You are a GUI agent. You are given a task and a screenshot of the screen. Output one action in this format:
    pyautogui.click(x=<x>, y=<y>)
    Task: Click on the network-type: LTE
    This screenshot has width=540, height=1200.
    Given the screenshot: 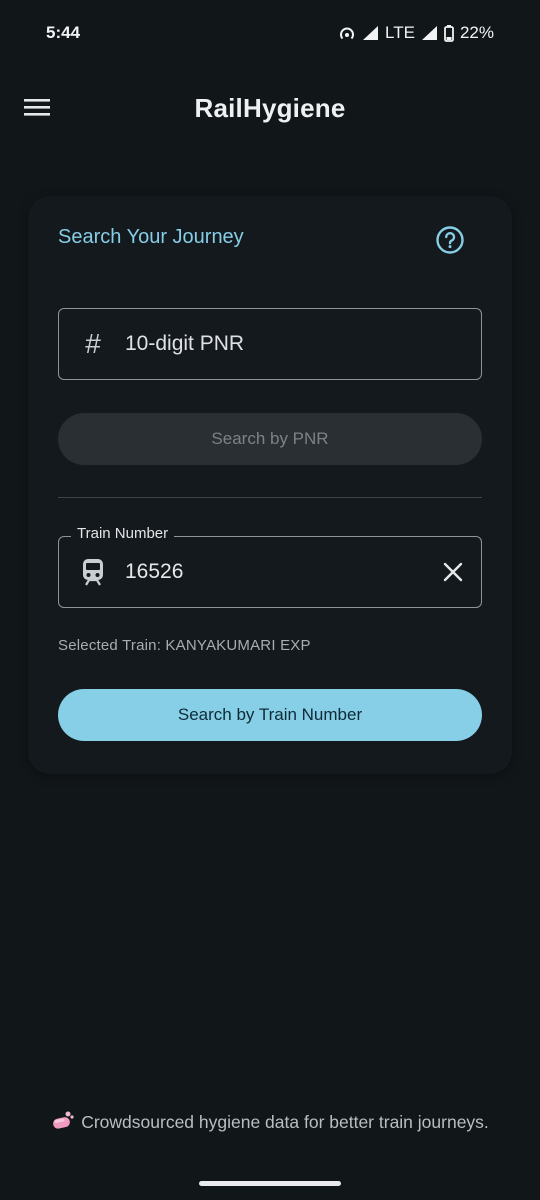 What is the action you would take?
    pyautogui.click(x=400, y=32)
    